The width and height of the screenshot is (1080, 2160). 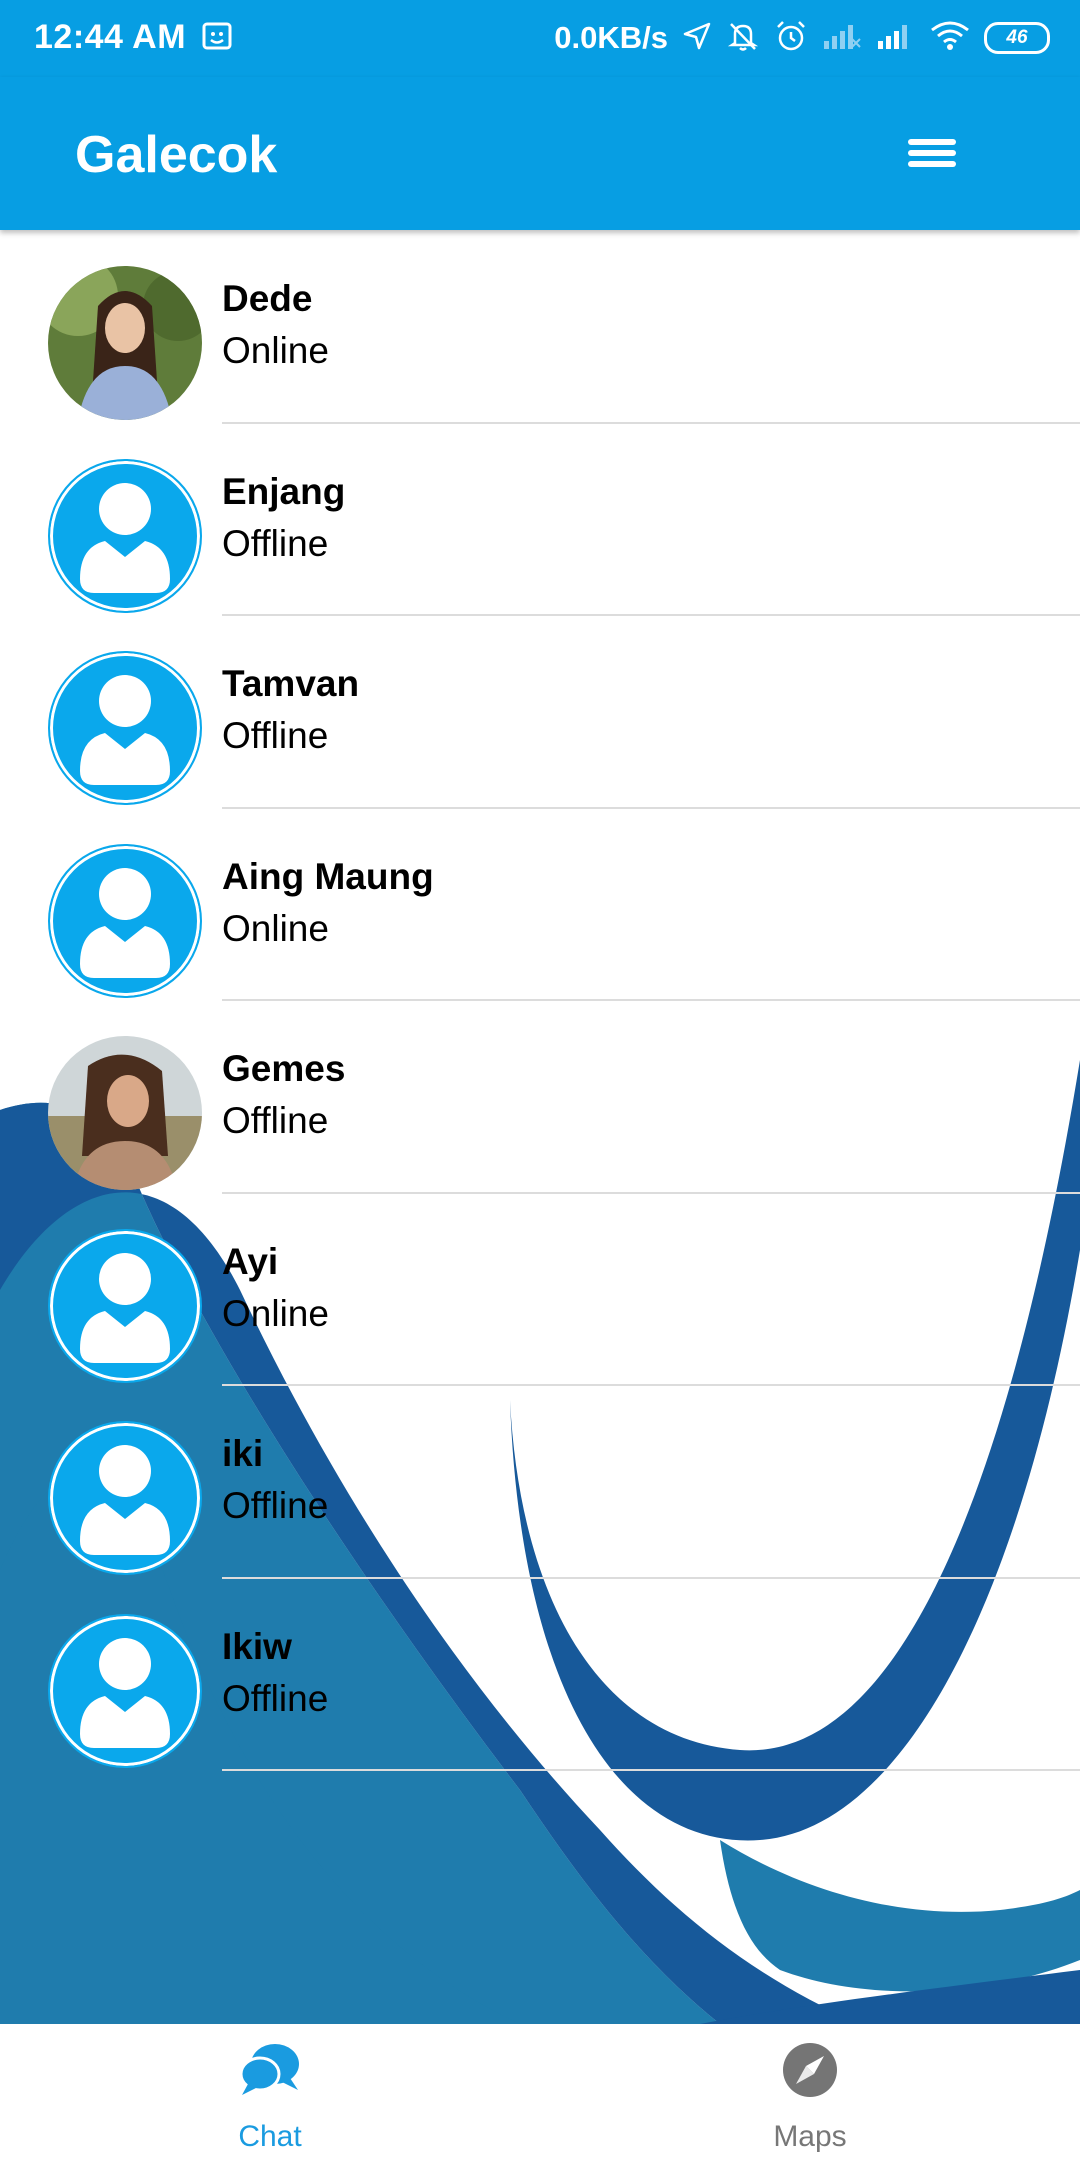 What do you see at coordinates (176, 155) in the screenshot?
I see `app-title: Galecok` at bounding box center [176, 155].